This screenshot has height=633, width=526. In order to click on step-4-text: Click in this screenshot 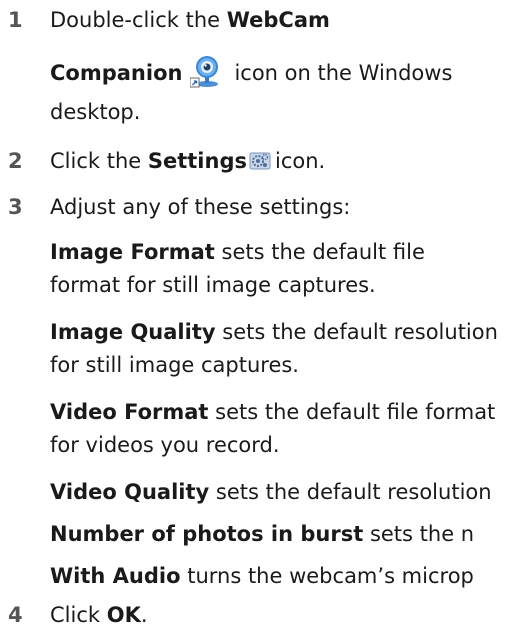, I will do `click(78, 615)`.